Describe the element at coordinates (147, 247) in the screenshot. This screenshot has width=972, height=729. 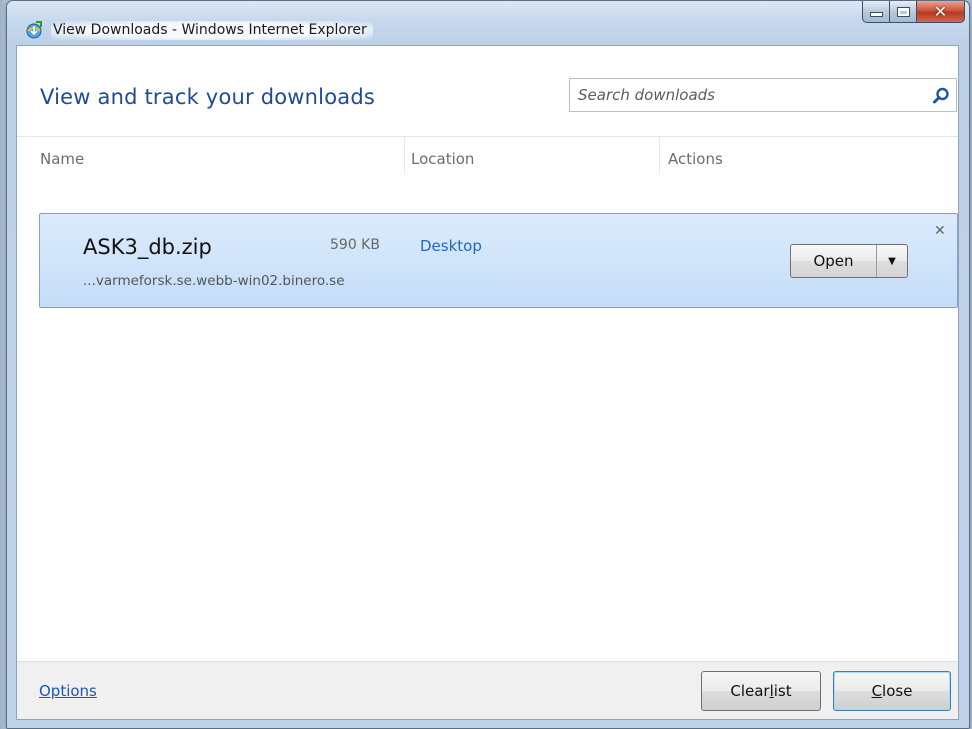
I see `file-name: ASK3_db.zip` at that location.